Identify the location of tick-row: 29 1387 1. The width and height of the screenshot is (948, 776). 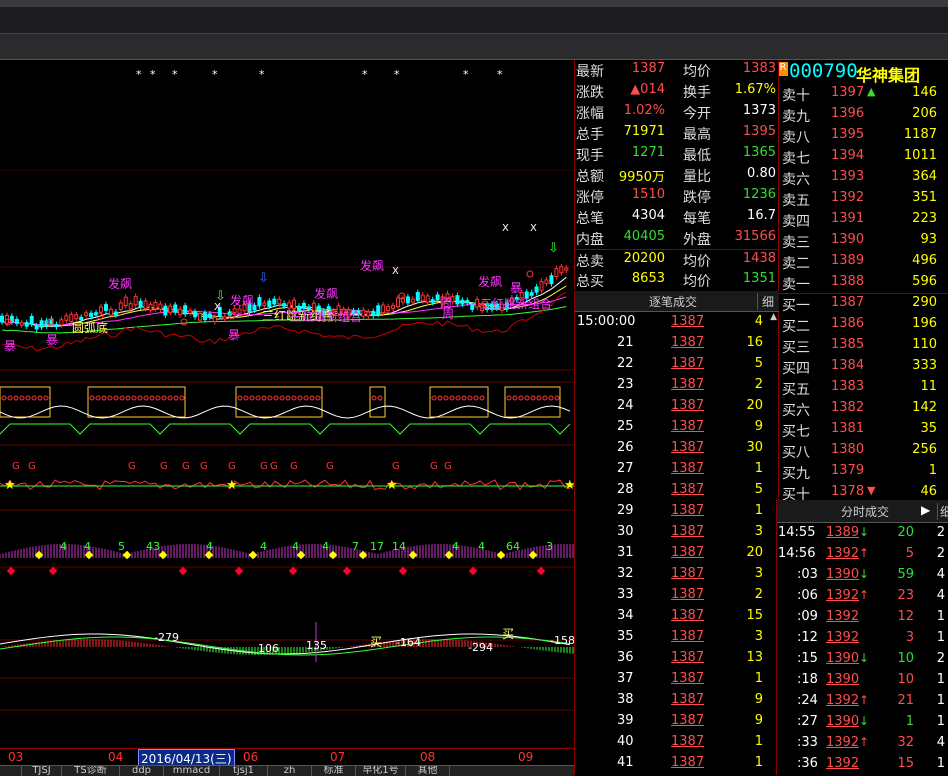
(672, 511).